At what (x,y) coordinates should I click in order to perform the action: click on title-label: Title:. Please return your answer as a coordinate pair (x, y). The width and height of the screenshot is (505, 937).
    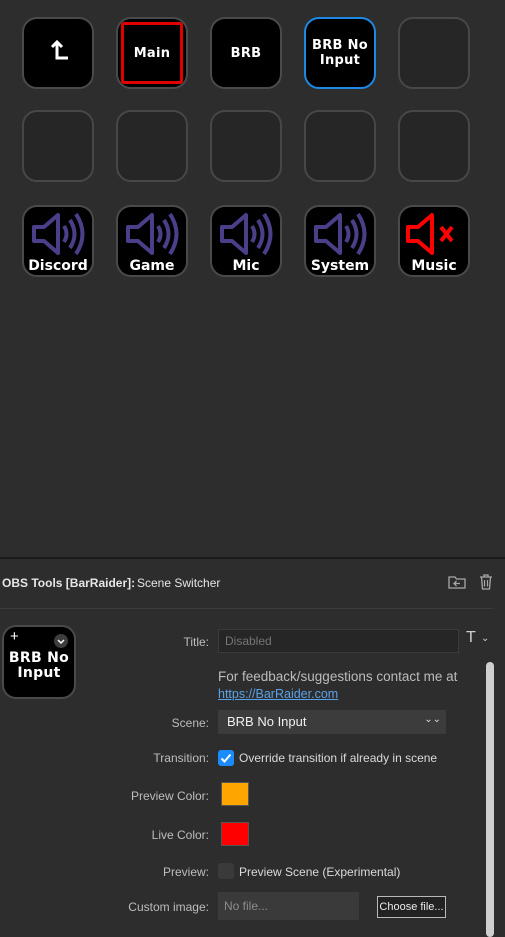
    Looking at the image, I should click on (196, 642).